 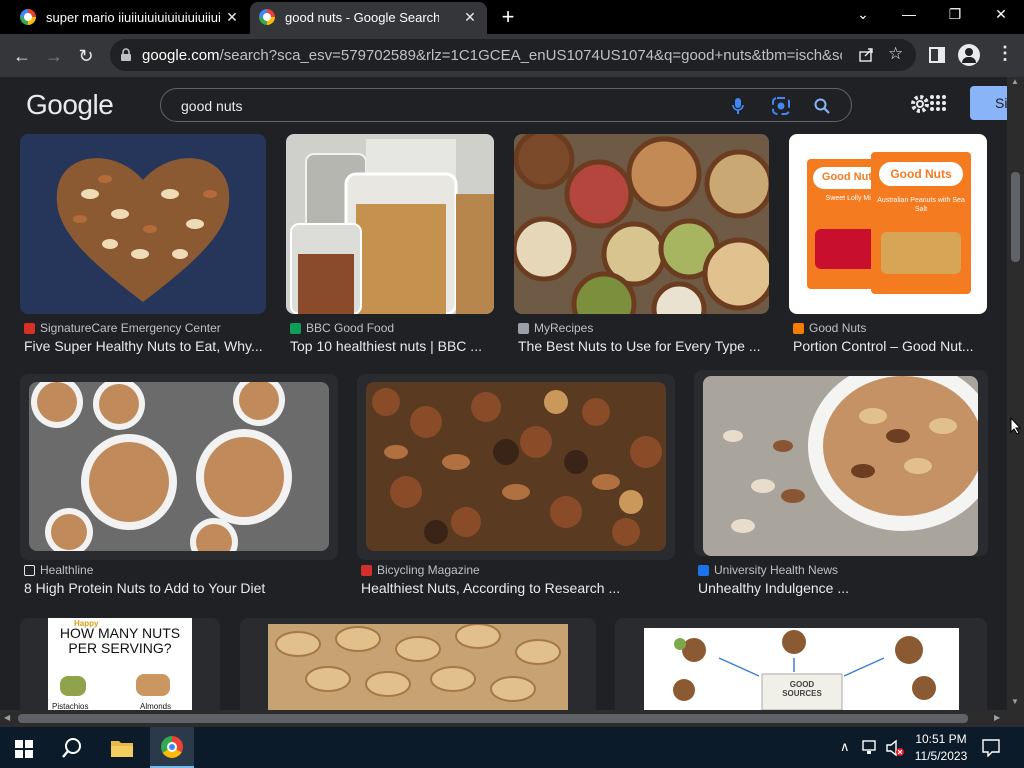 What do you see at coordinates (1016, 426) in the screenshot?
I see `mouse-cursor-icon` at bounding box center [1016, 426].